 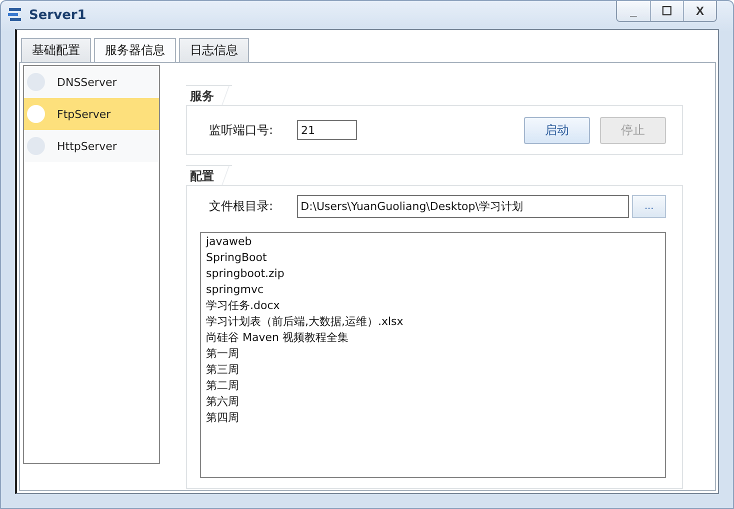 I want to click on server-item: DNSServer, so click(x=91, y=82).